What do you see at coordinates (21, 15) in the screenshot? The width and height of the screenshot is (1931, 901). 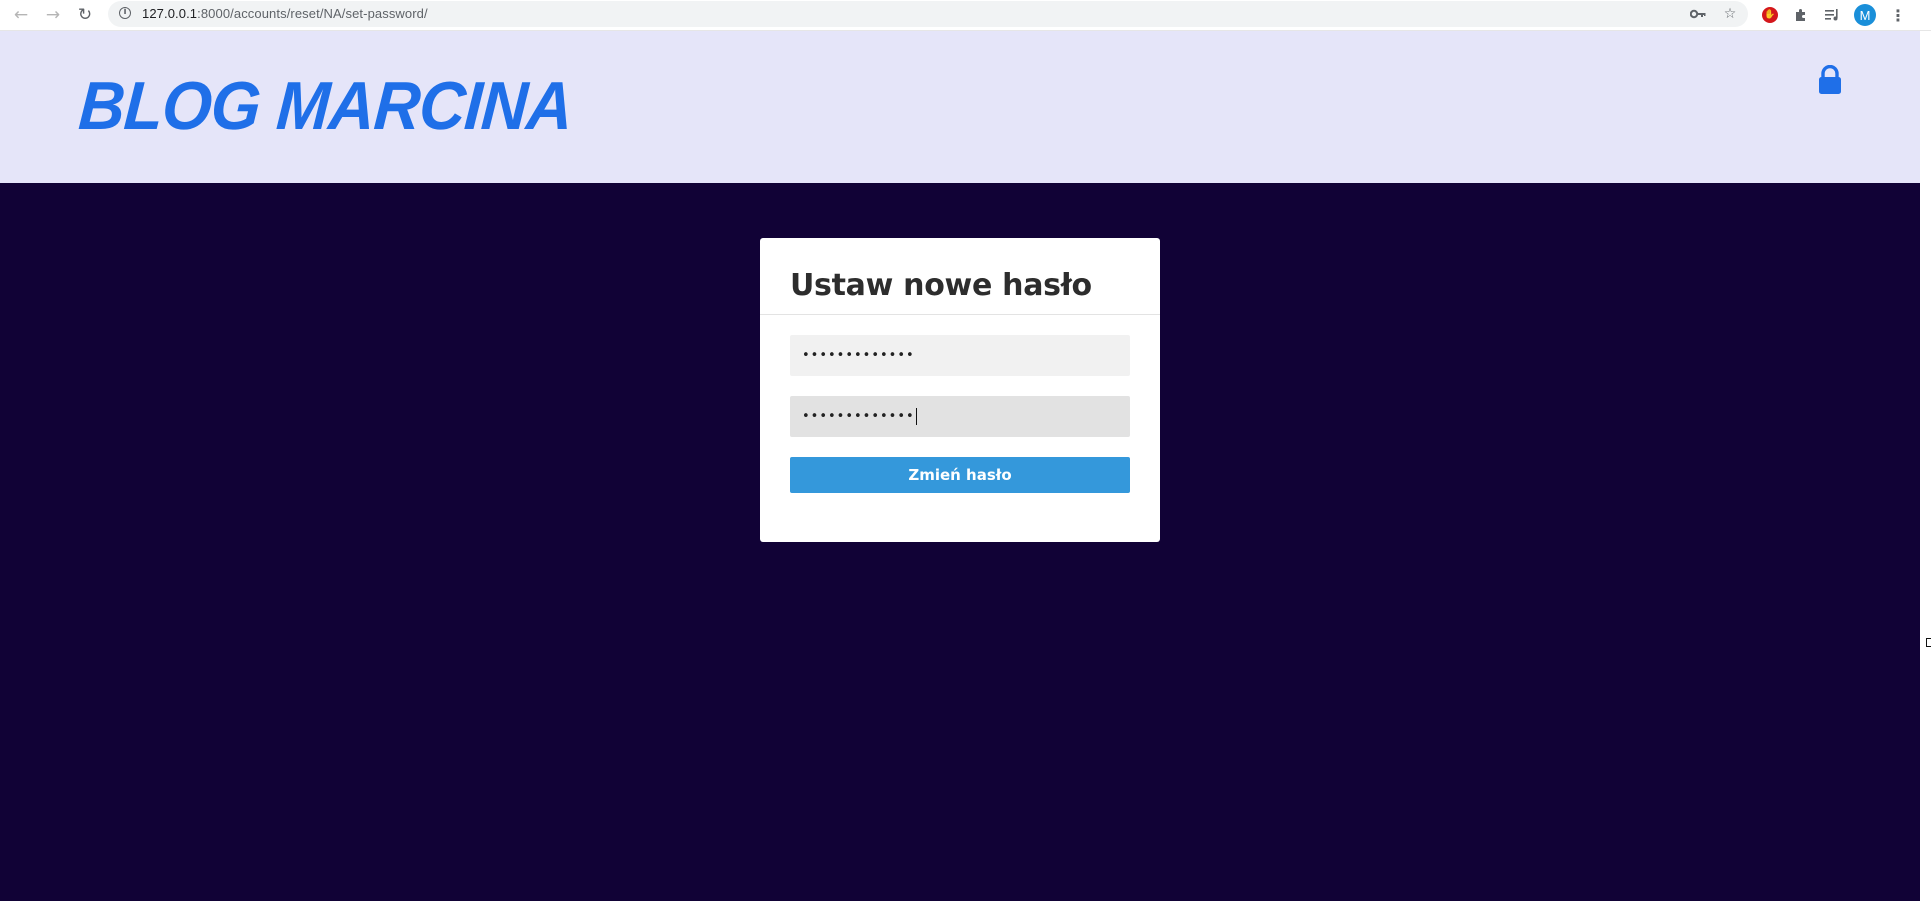 I see `back-arrow-icon: ←` at bounding box center [21, 15].